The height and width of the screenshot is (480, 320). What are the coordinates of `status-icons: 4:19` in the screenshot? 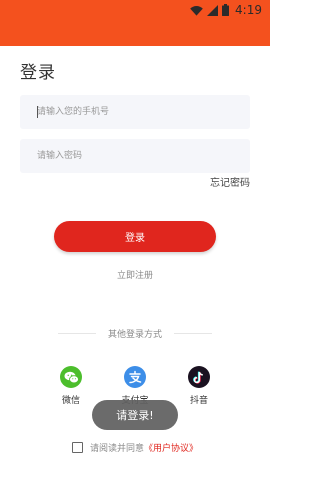 It's located at (226, 10).